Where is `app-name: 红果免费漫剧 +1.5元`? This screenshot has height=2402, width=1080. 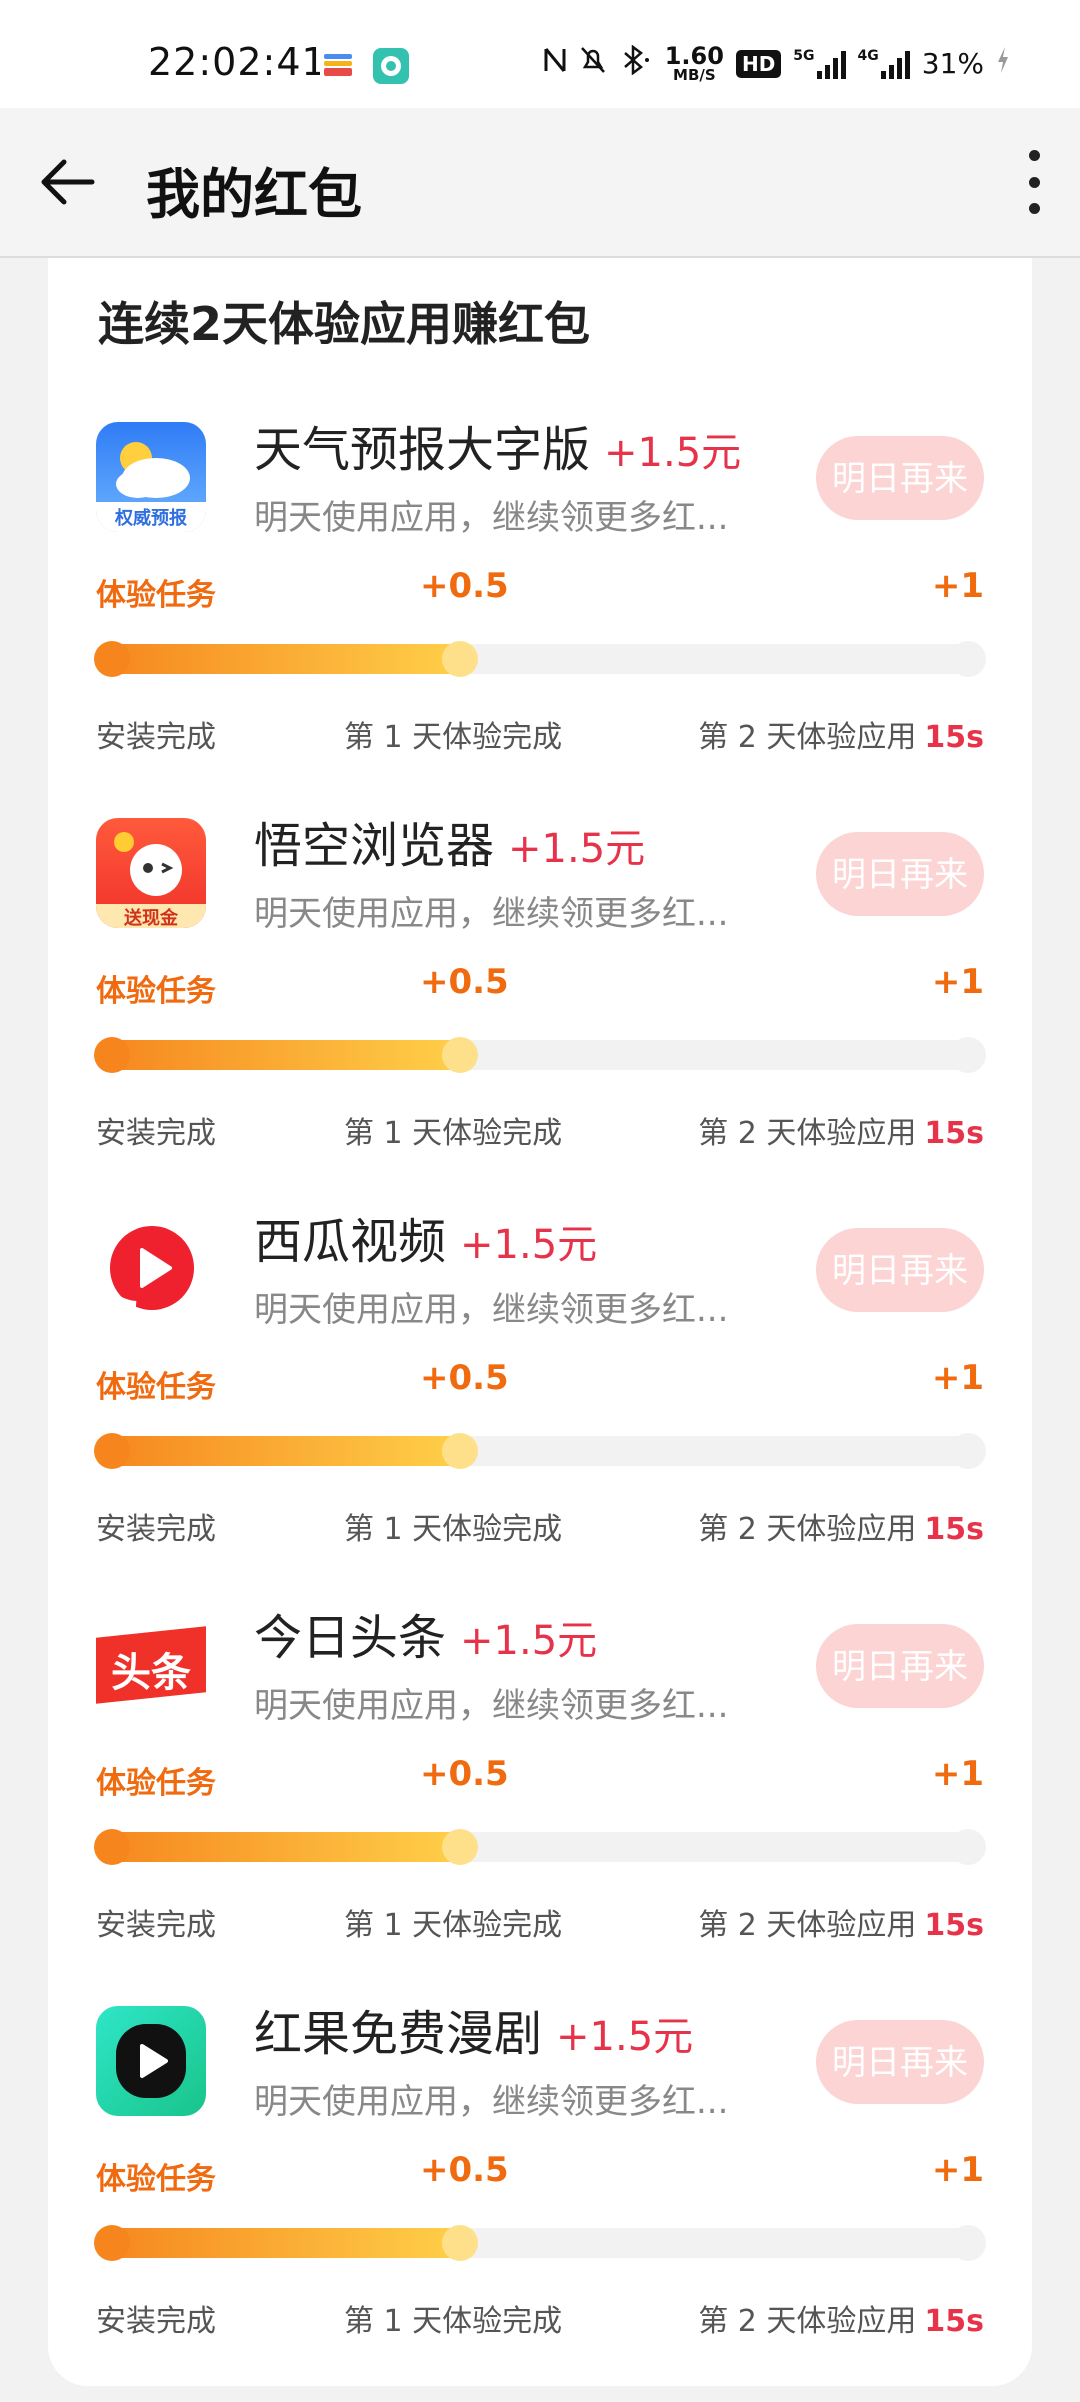 app-name: 红果免费漫剧 +1.5元 is located at coordinates (473, 2035).